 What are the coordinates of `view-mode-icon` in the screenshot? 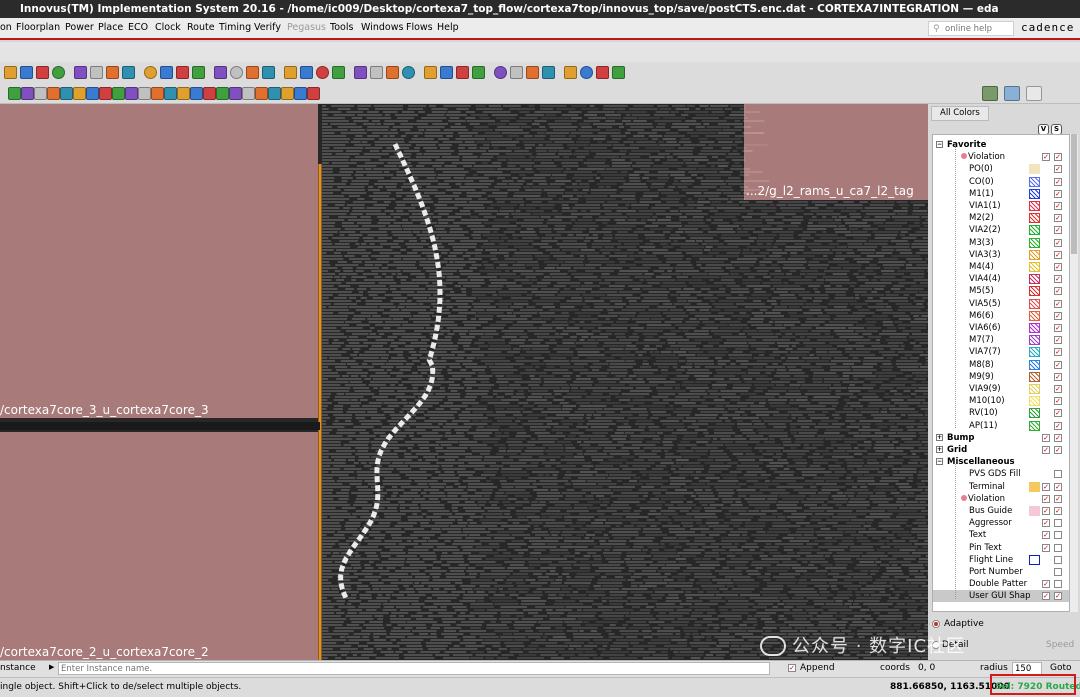 It's located at (1012, 93).